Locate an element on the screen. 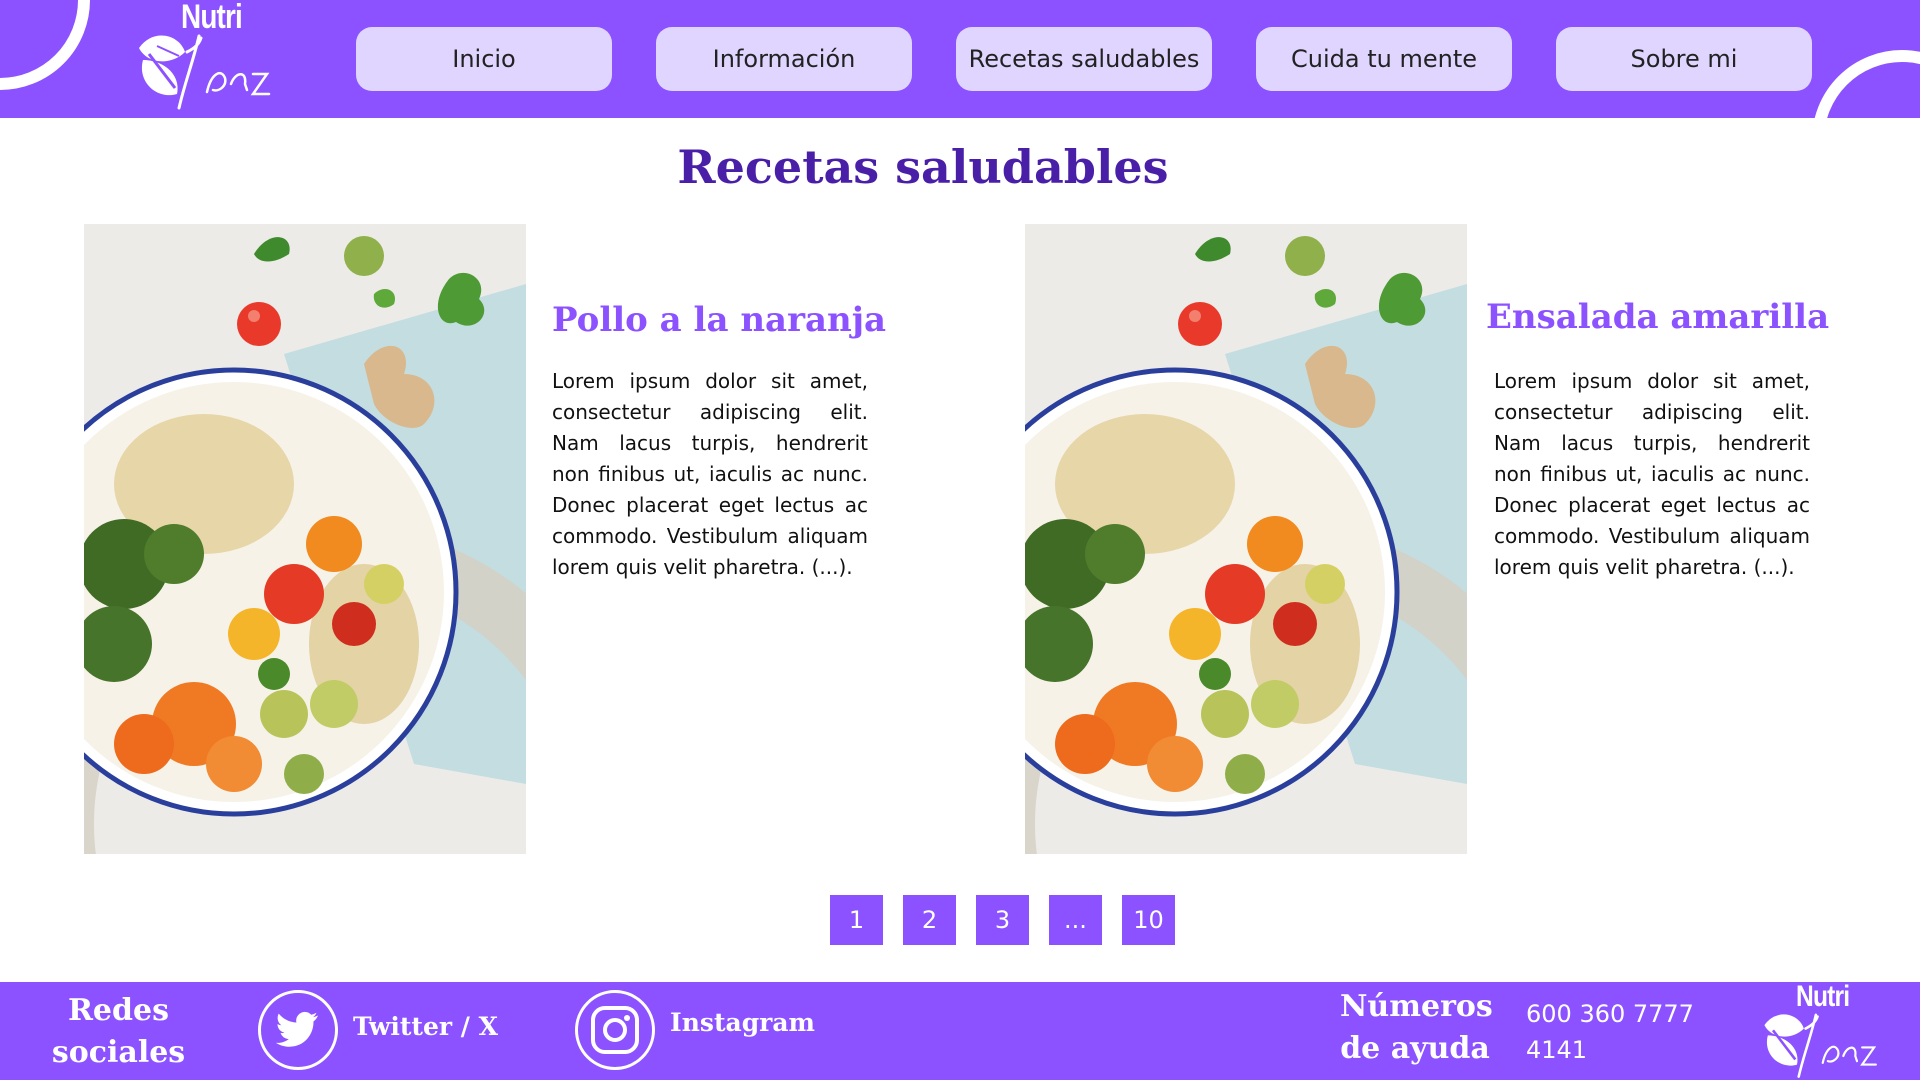 This screenshot has height=1080, width=1920. phone-number: 4141 is located at coordinates (1621, 1050).